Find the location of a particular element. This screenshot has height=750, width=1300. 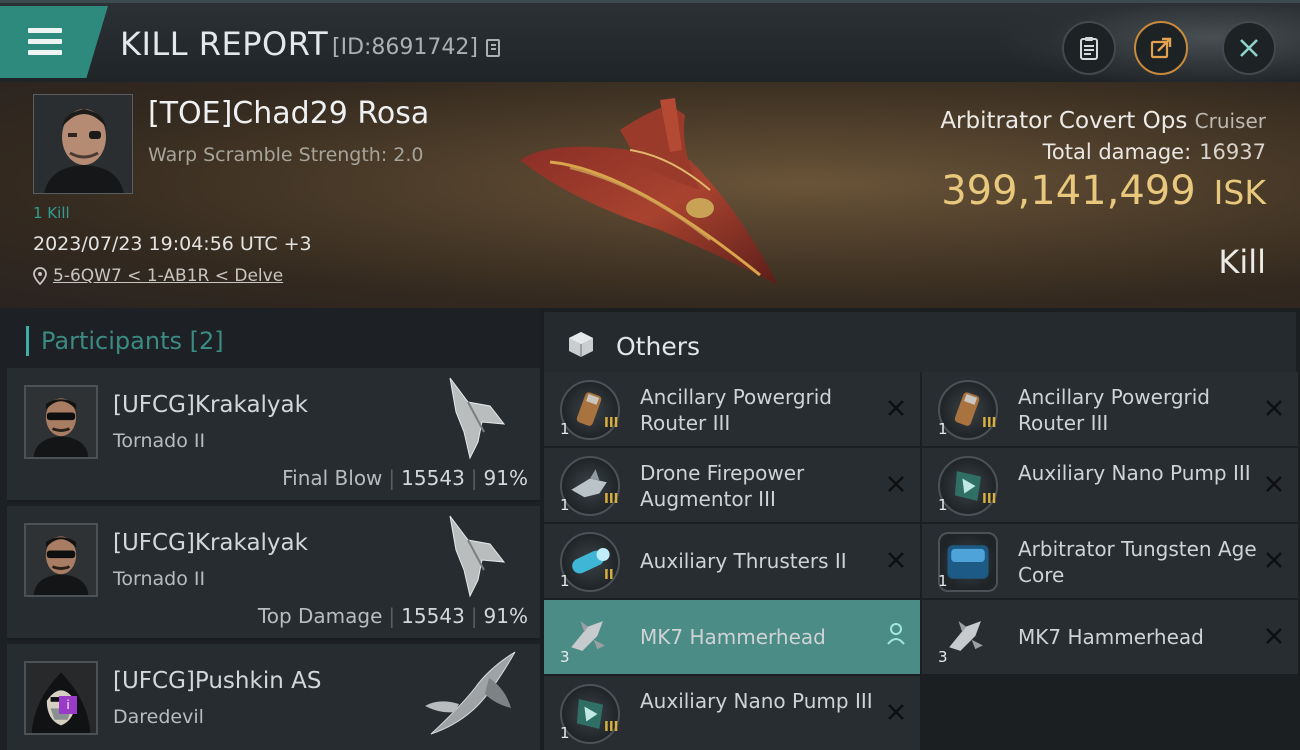

participant-stats: Final Blow | 15543 | 91% is located at coordinates (405, 478).